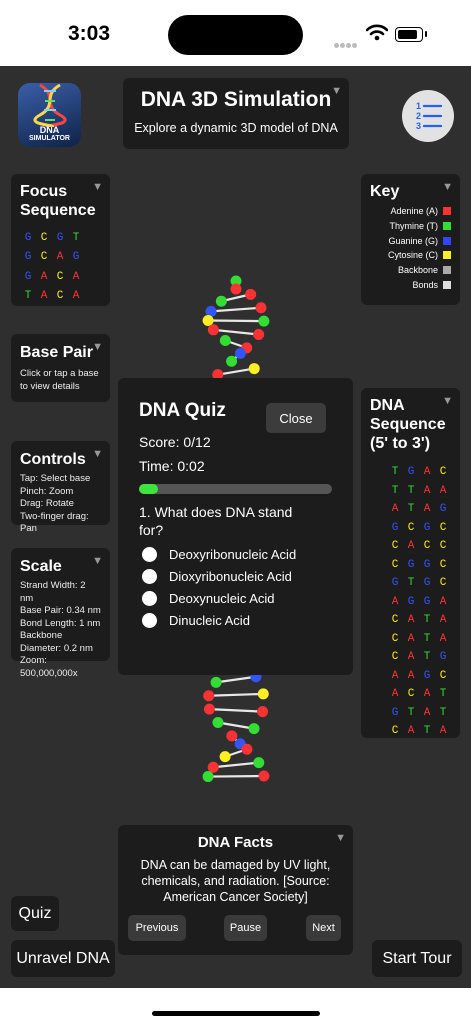 The height and width of the screenshot is (1024, 471). What do you see at coordinates (411, 731) in the screenshot?
I see `base-letter: A` at bounding box center [411, 731].